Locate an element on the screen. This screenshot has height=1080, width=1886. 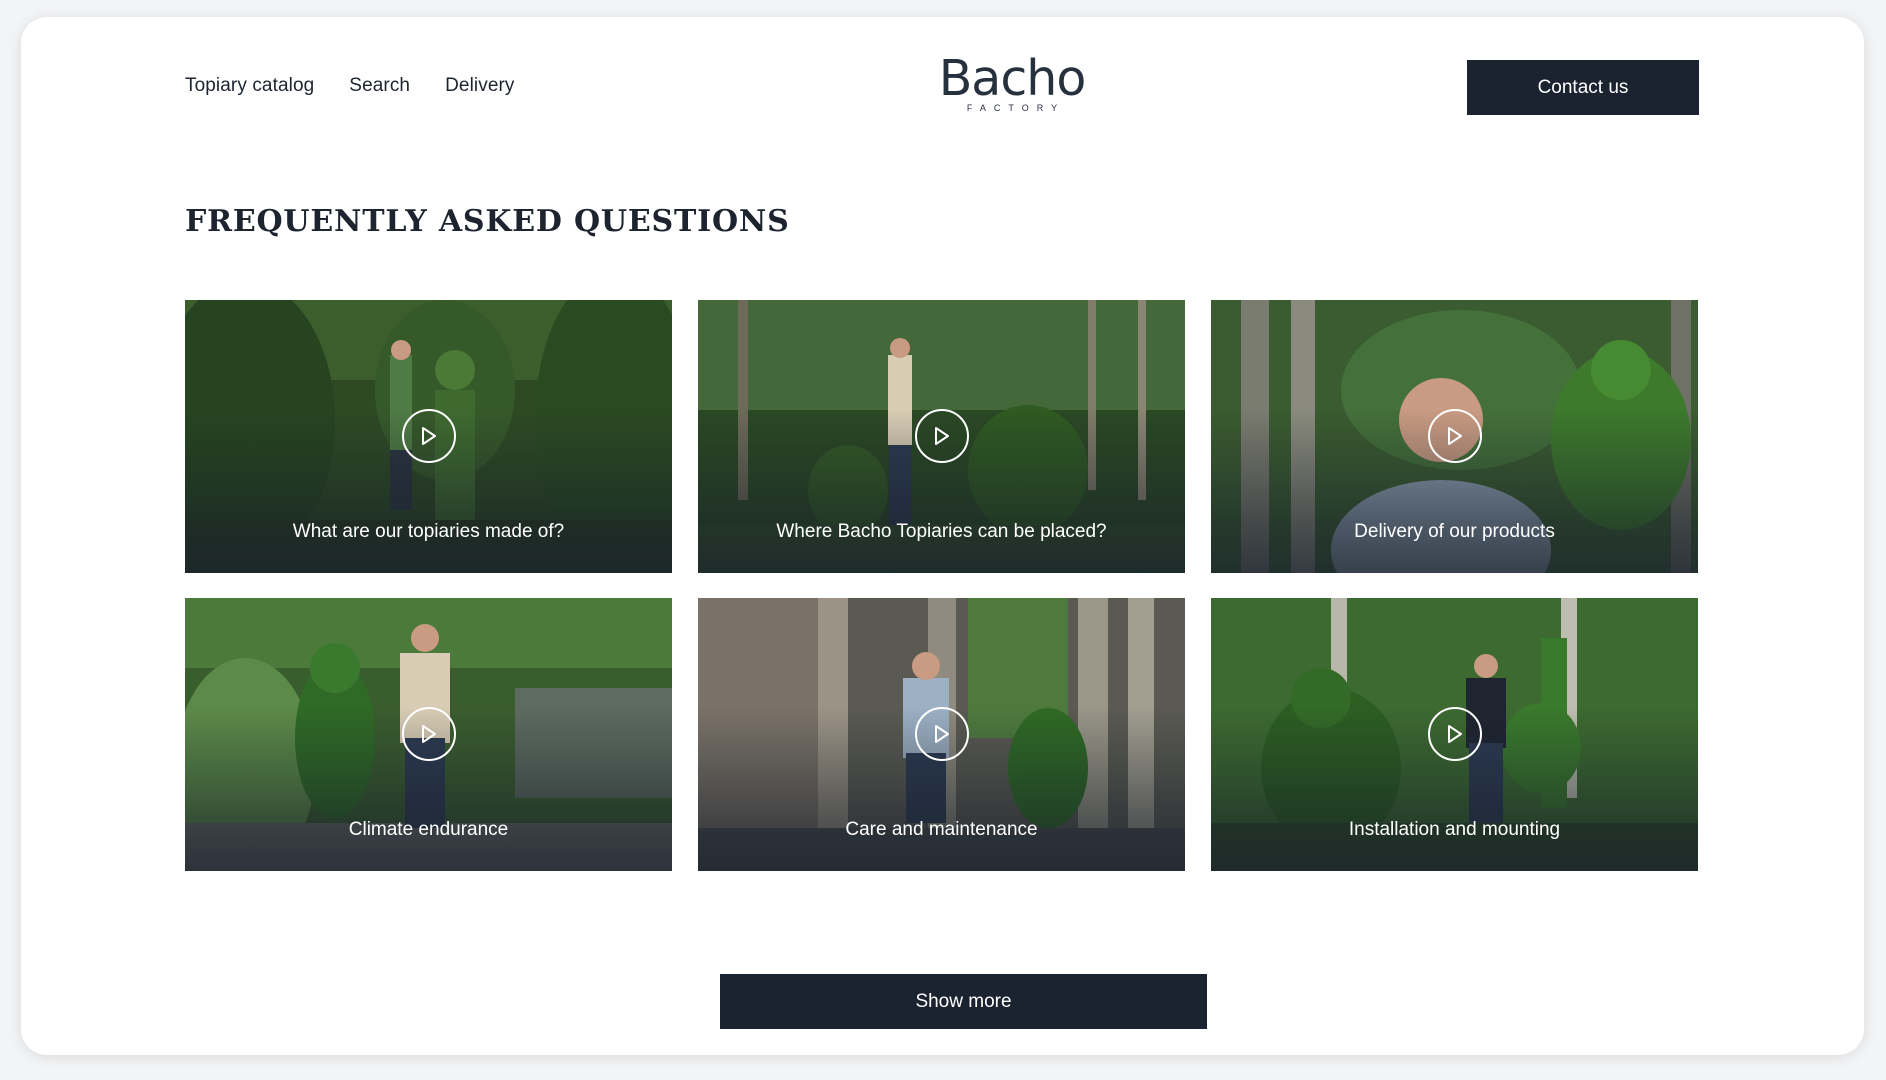
video-title: Installation and mounting is located at coordinates (1454, 829).